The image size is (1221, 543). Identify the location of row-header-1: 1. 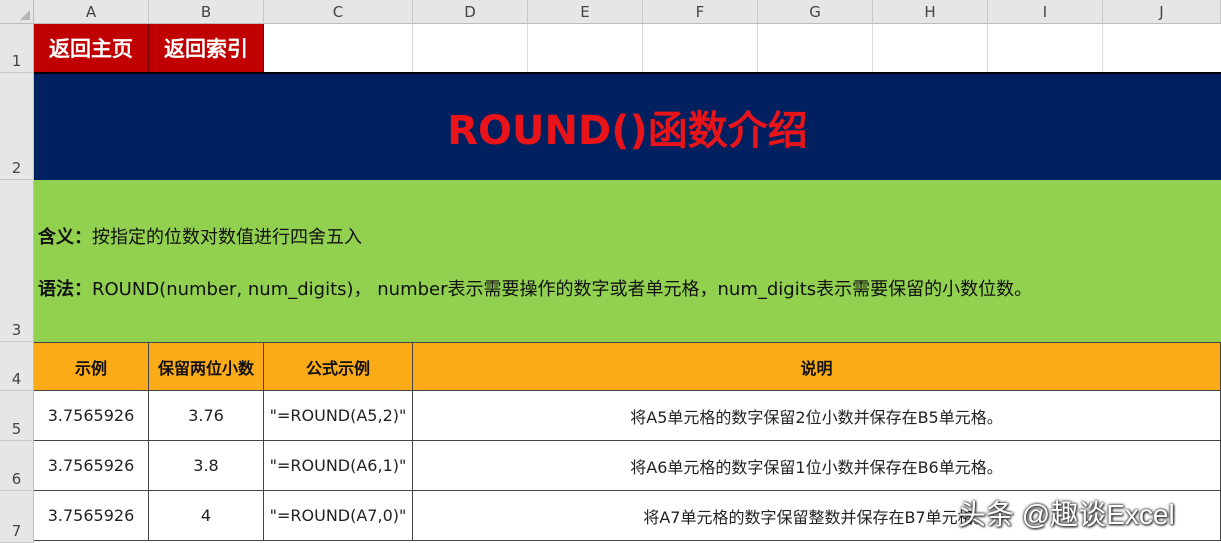
(17, 48).